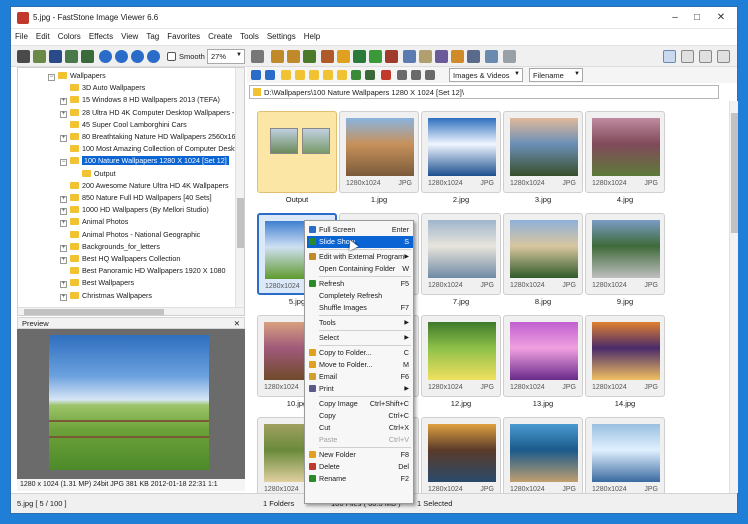 The image size is (748, 524). What do you see at coordinates (220, 35) in the screenshot?
I see `menu-create: Create` at bounding box center [220, 35].